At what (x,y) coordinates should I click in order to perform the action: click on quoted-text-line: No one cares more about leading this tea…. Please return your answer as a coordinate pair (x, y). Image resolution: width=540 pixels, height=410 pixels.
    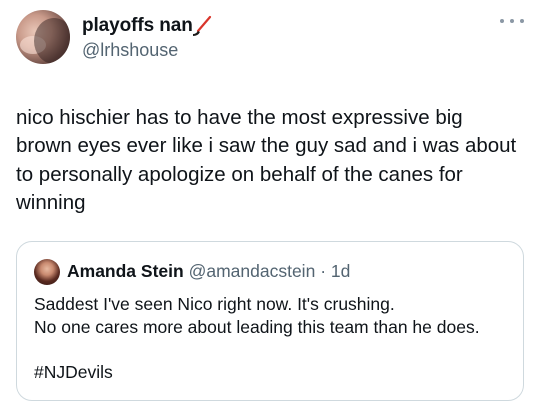
    Looking at the image, I should click on (257, 326).